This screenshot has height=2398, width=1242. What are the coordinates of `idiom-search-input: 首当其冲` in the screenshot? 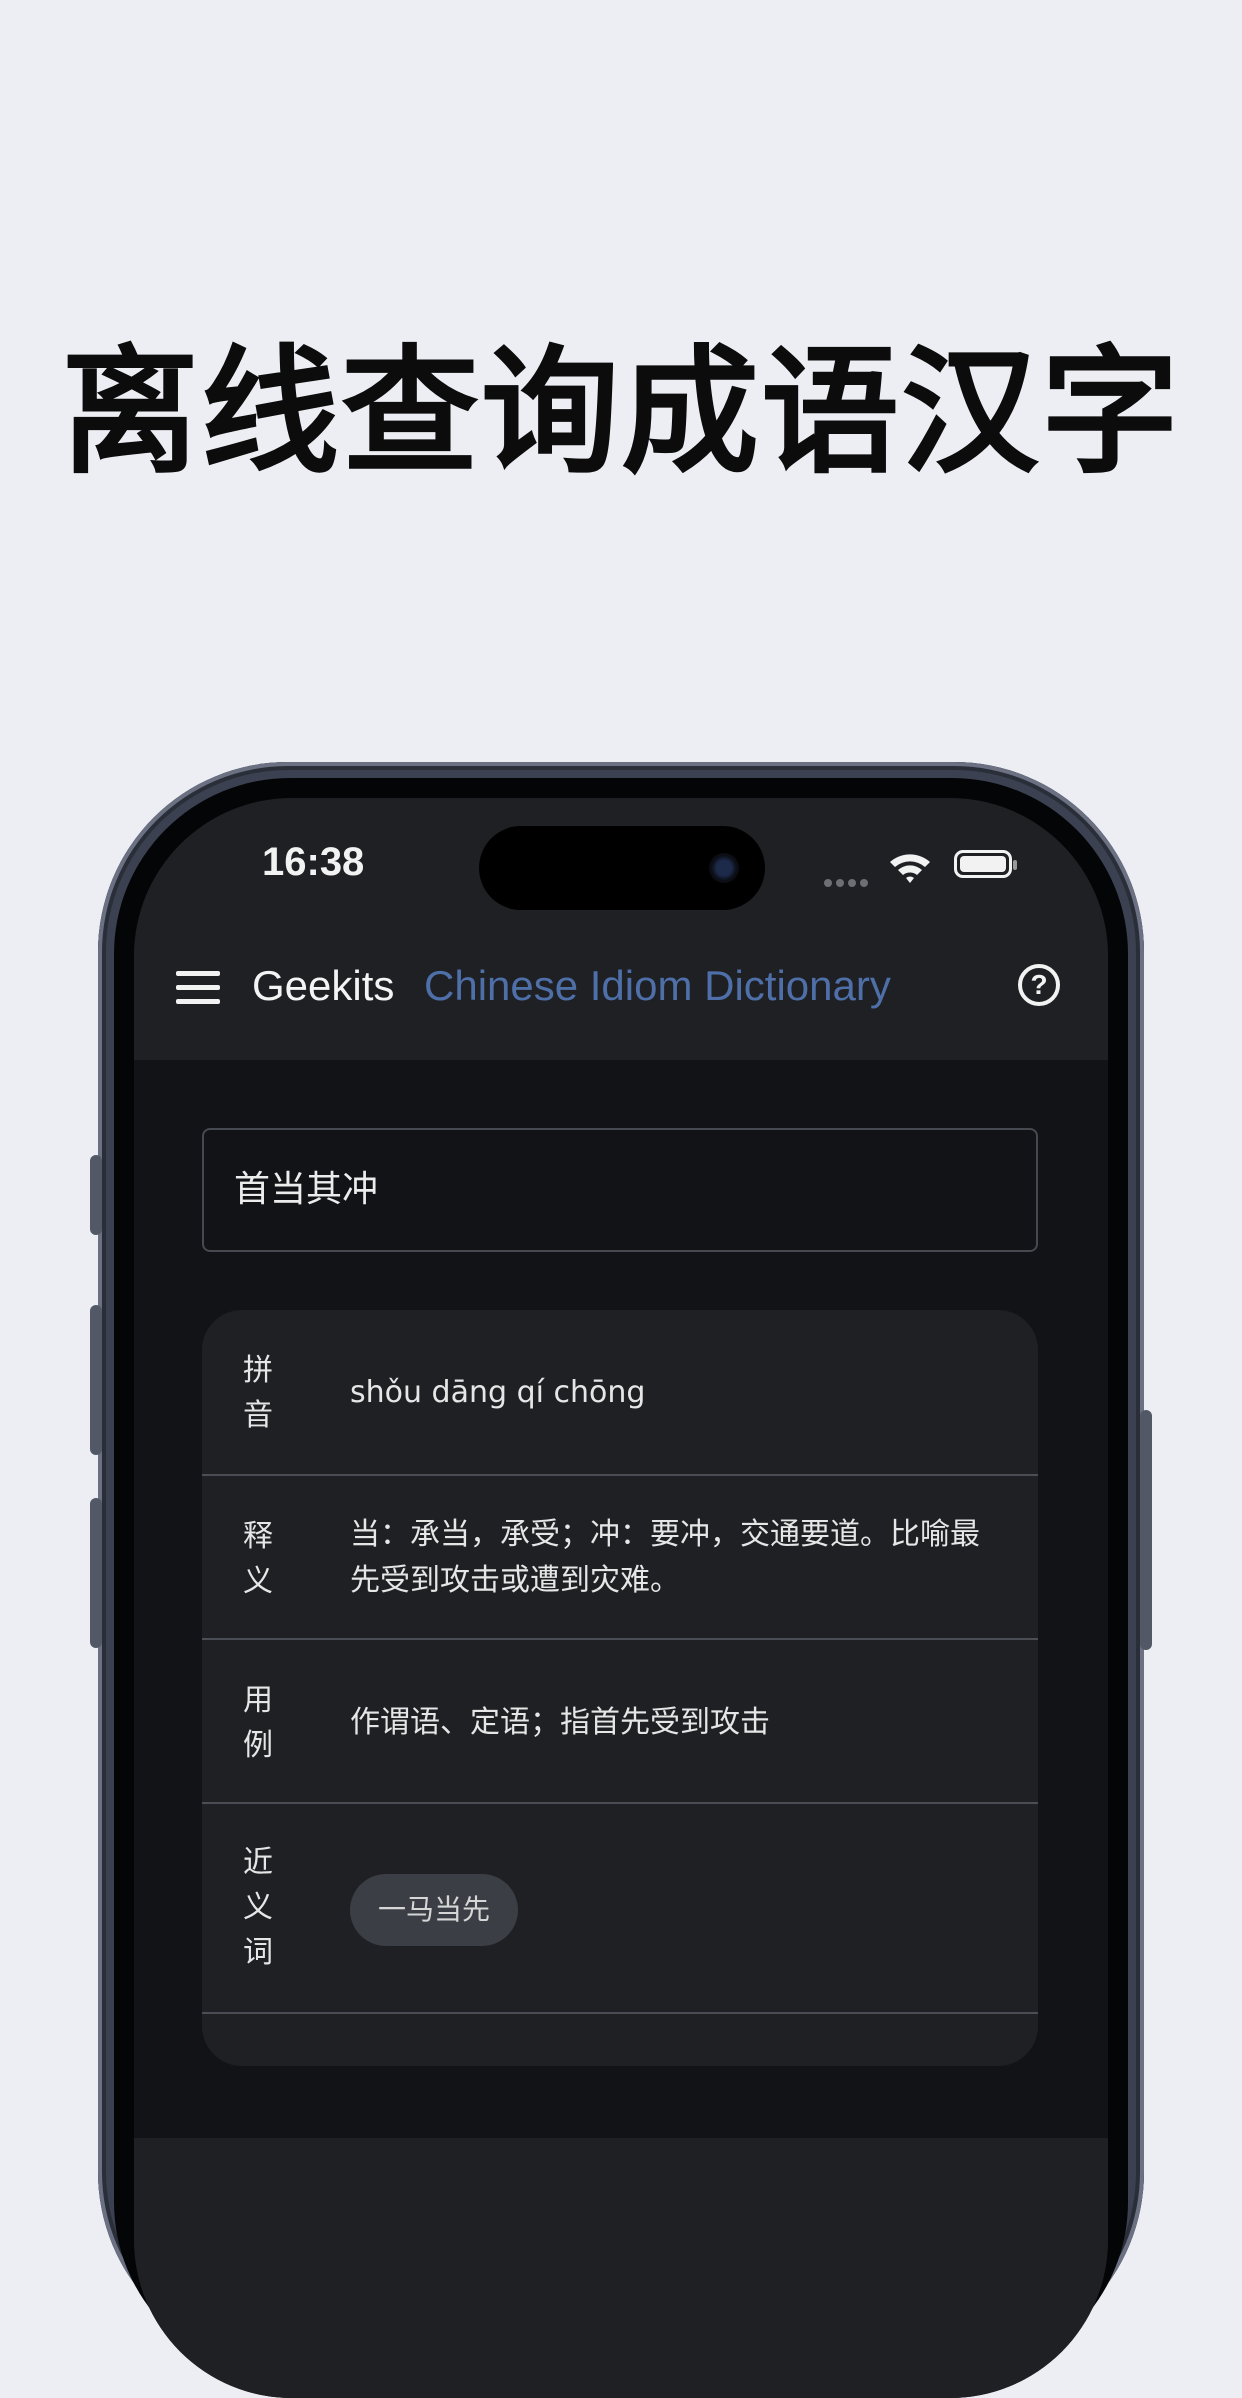 It's located at (620, 1190).